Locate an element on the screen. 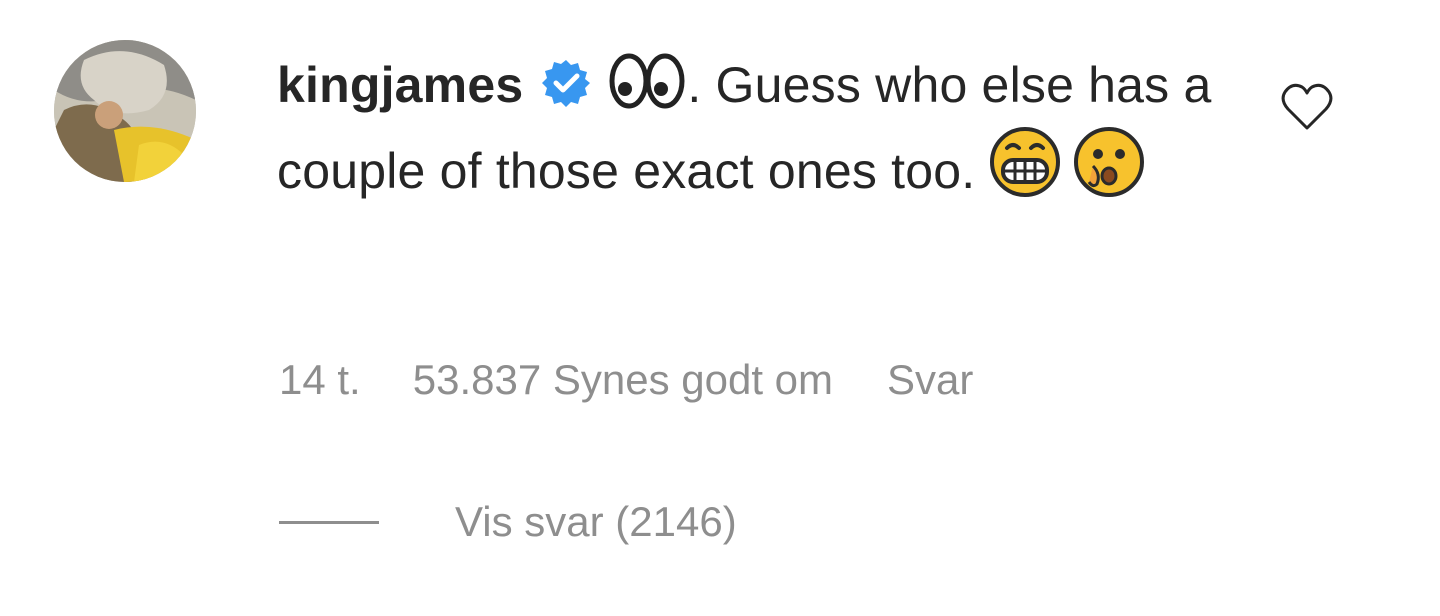  heart-outline-icon is located at coordinates (1307, 107).